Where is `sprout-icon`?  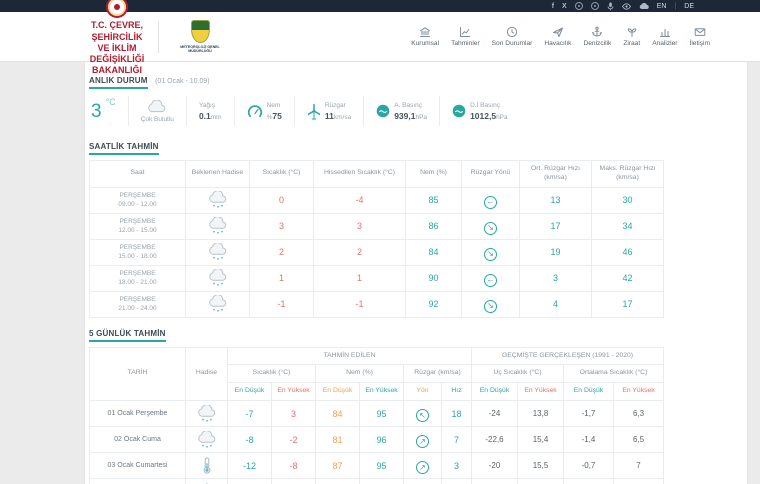 sprout-icon is located at coordinates (631, 32).